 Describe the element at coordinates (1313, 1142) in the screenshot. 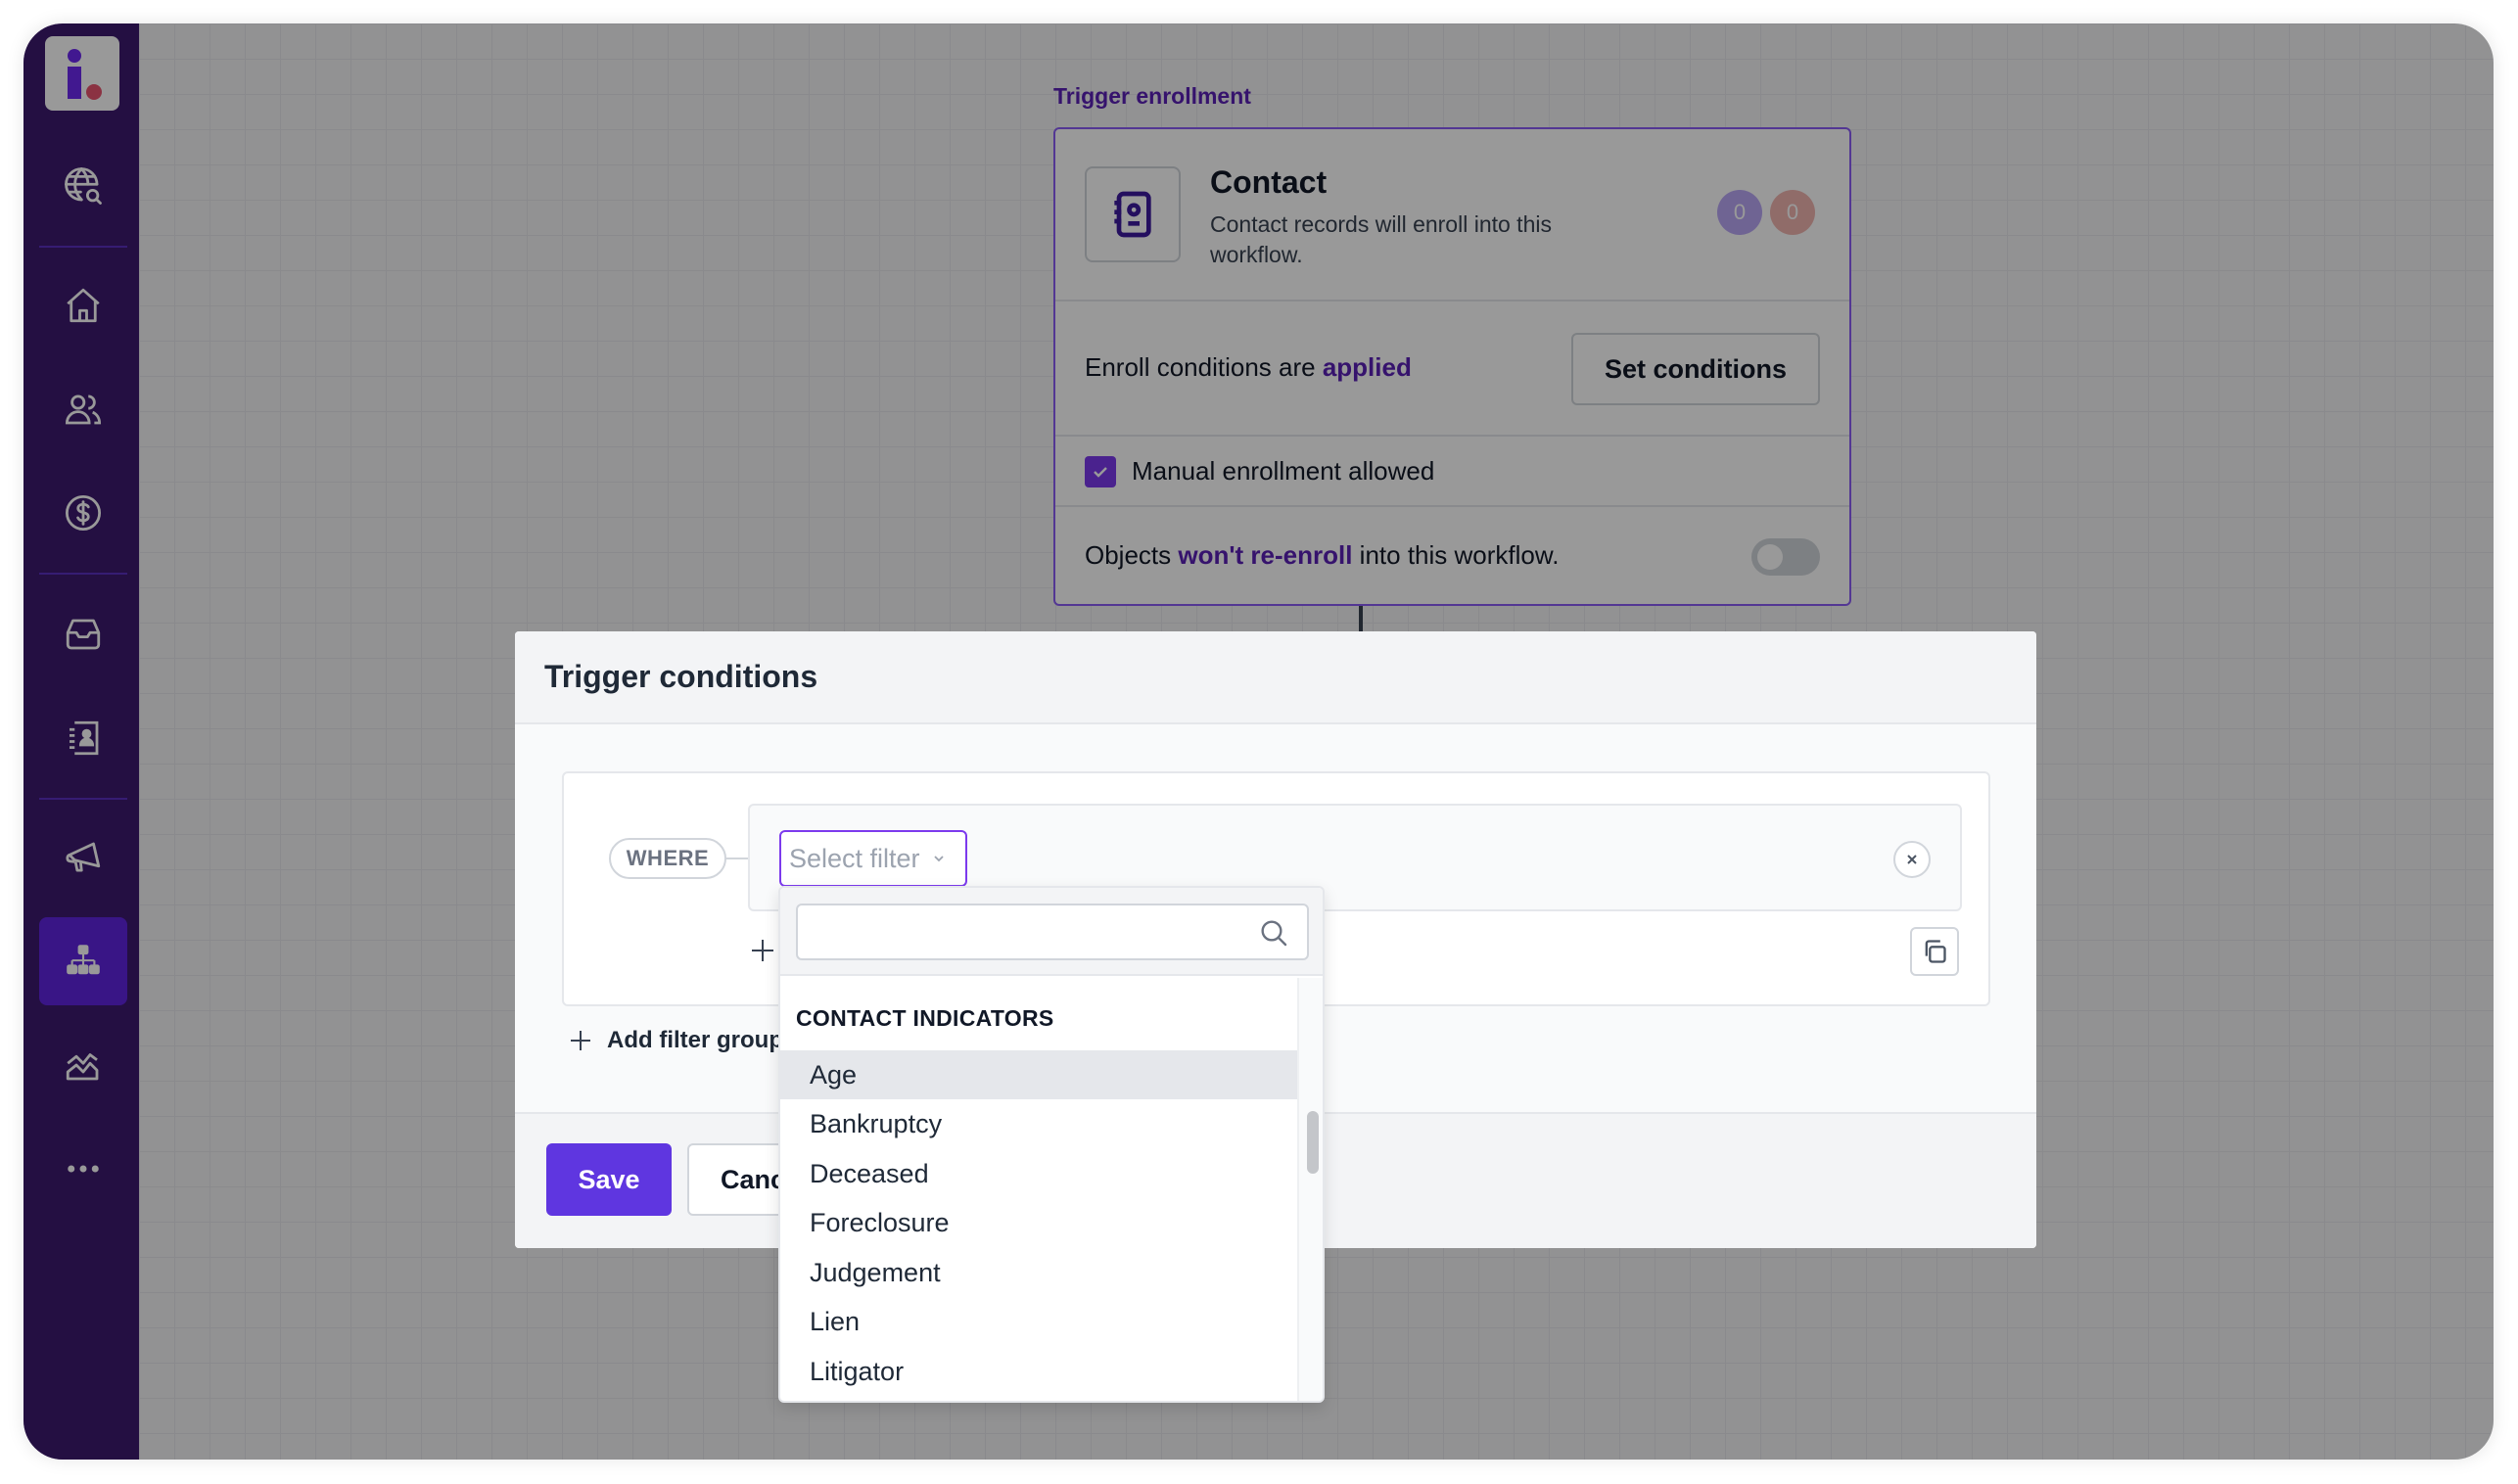

I see `scrollbar-thumb` at that location.